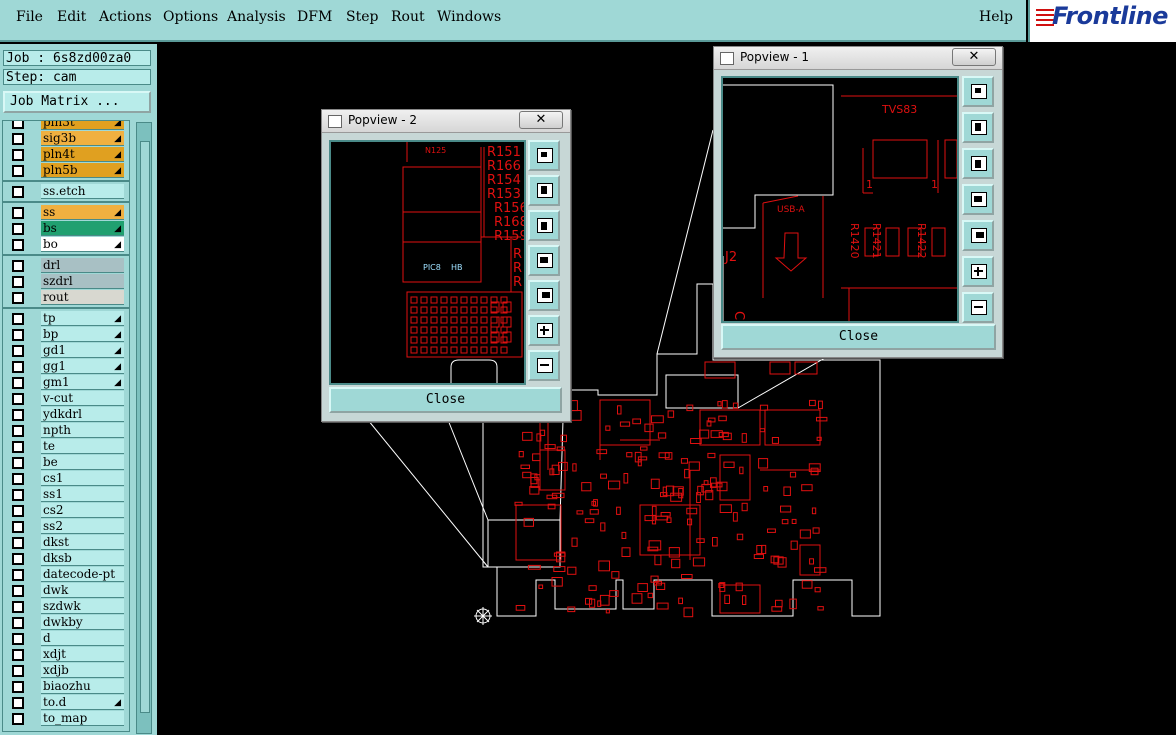 This screenshot has width=1176, height=735. What do you see at coordinates (82, 281) in the screenshot?
I see `layer-name: szdrl` at bounding box center [82, 281].